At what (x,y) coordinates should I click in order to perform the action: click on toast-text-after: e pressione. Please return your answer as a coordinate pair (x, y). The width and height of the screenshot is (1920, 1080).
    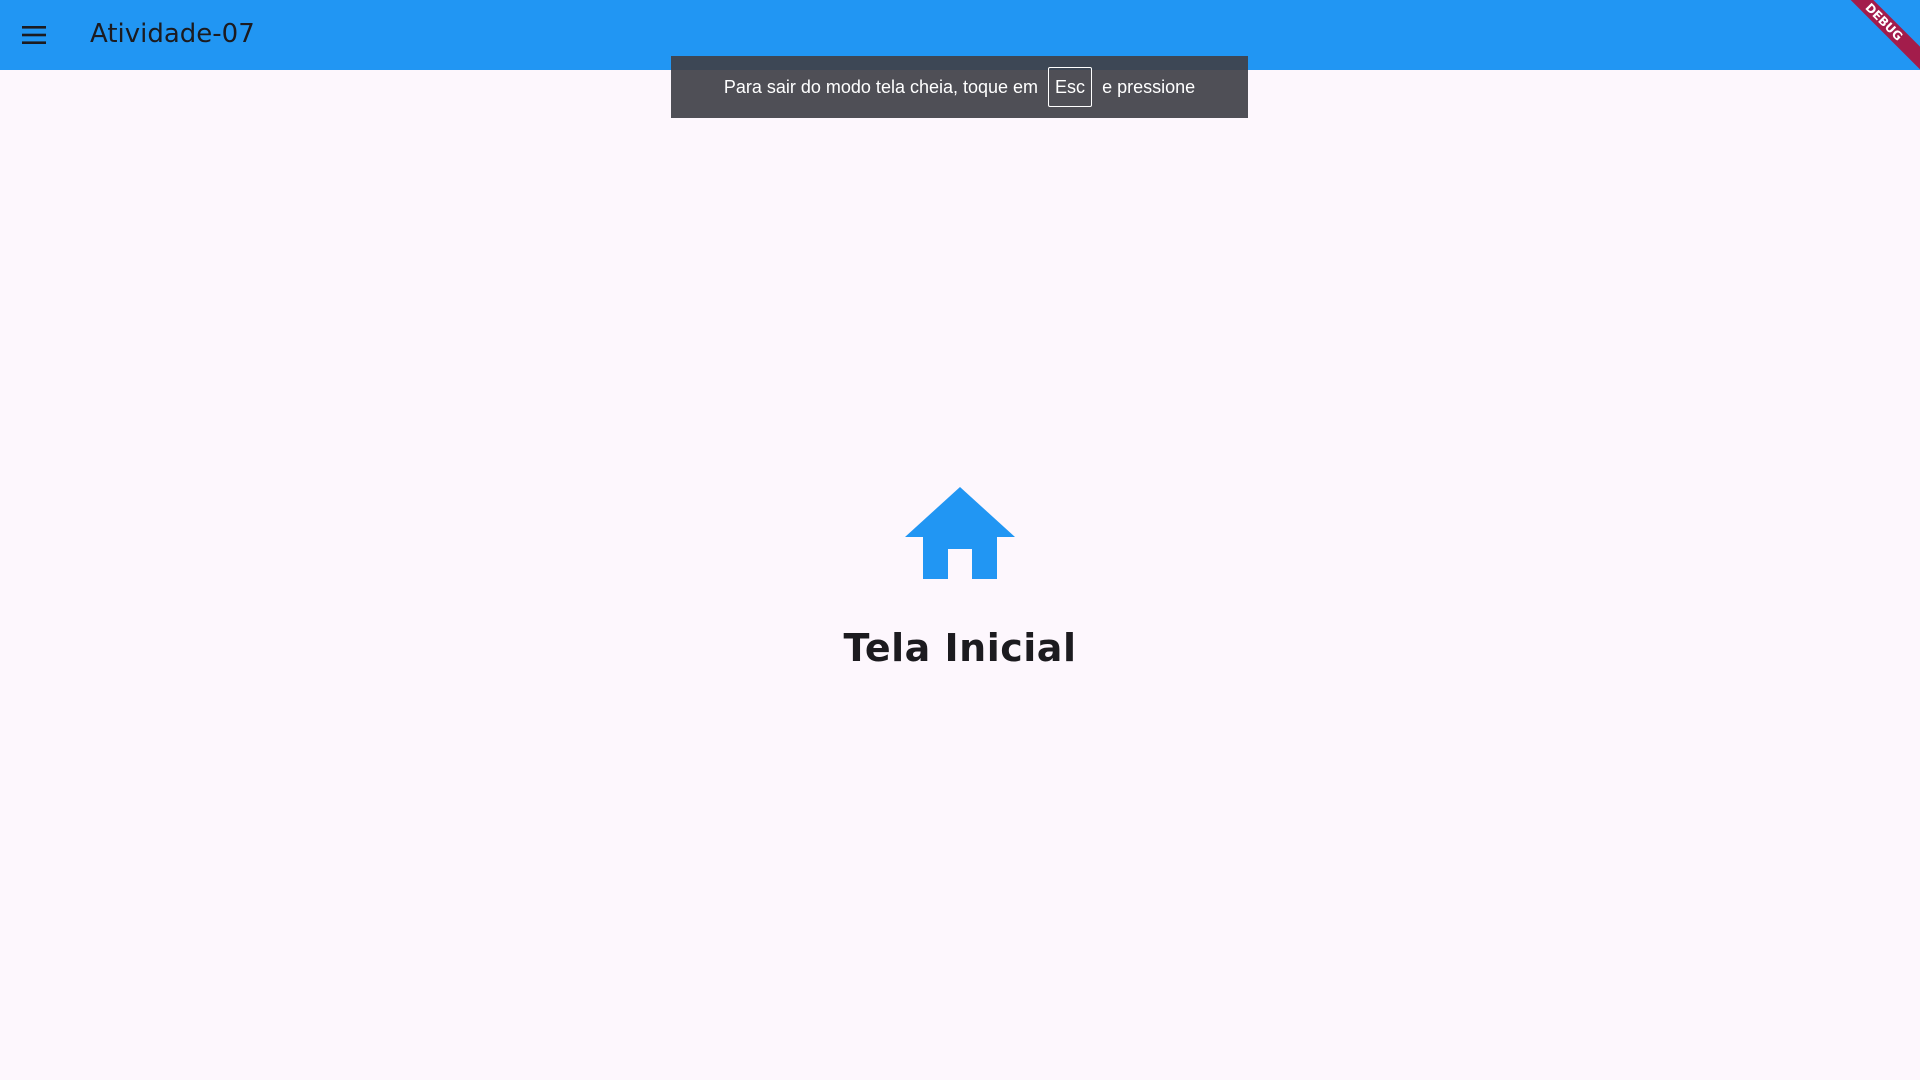
    Looking at the image, I should click on (1149, 86).